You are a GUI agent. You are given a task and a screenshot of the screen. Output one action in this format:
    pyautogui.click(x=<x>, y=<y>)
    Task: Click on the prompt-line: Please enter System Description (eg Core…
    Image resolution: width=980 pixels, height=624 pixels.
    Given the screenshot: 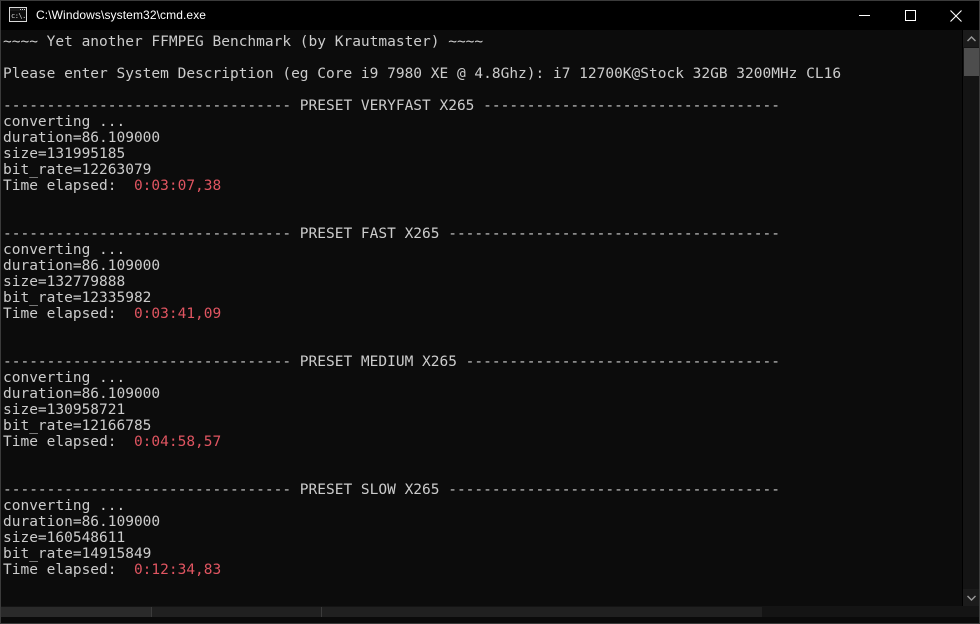 What is the action you would take?
    pyautogui.click(x=422, y=74)
    